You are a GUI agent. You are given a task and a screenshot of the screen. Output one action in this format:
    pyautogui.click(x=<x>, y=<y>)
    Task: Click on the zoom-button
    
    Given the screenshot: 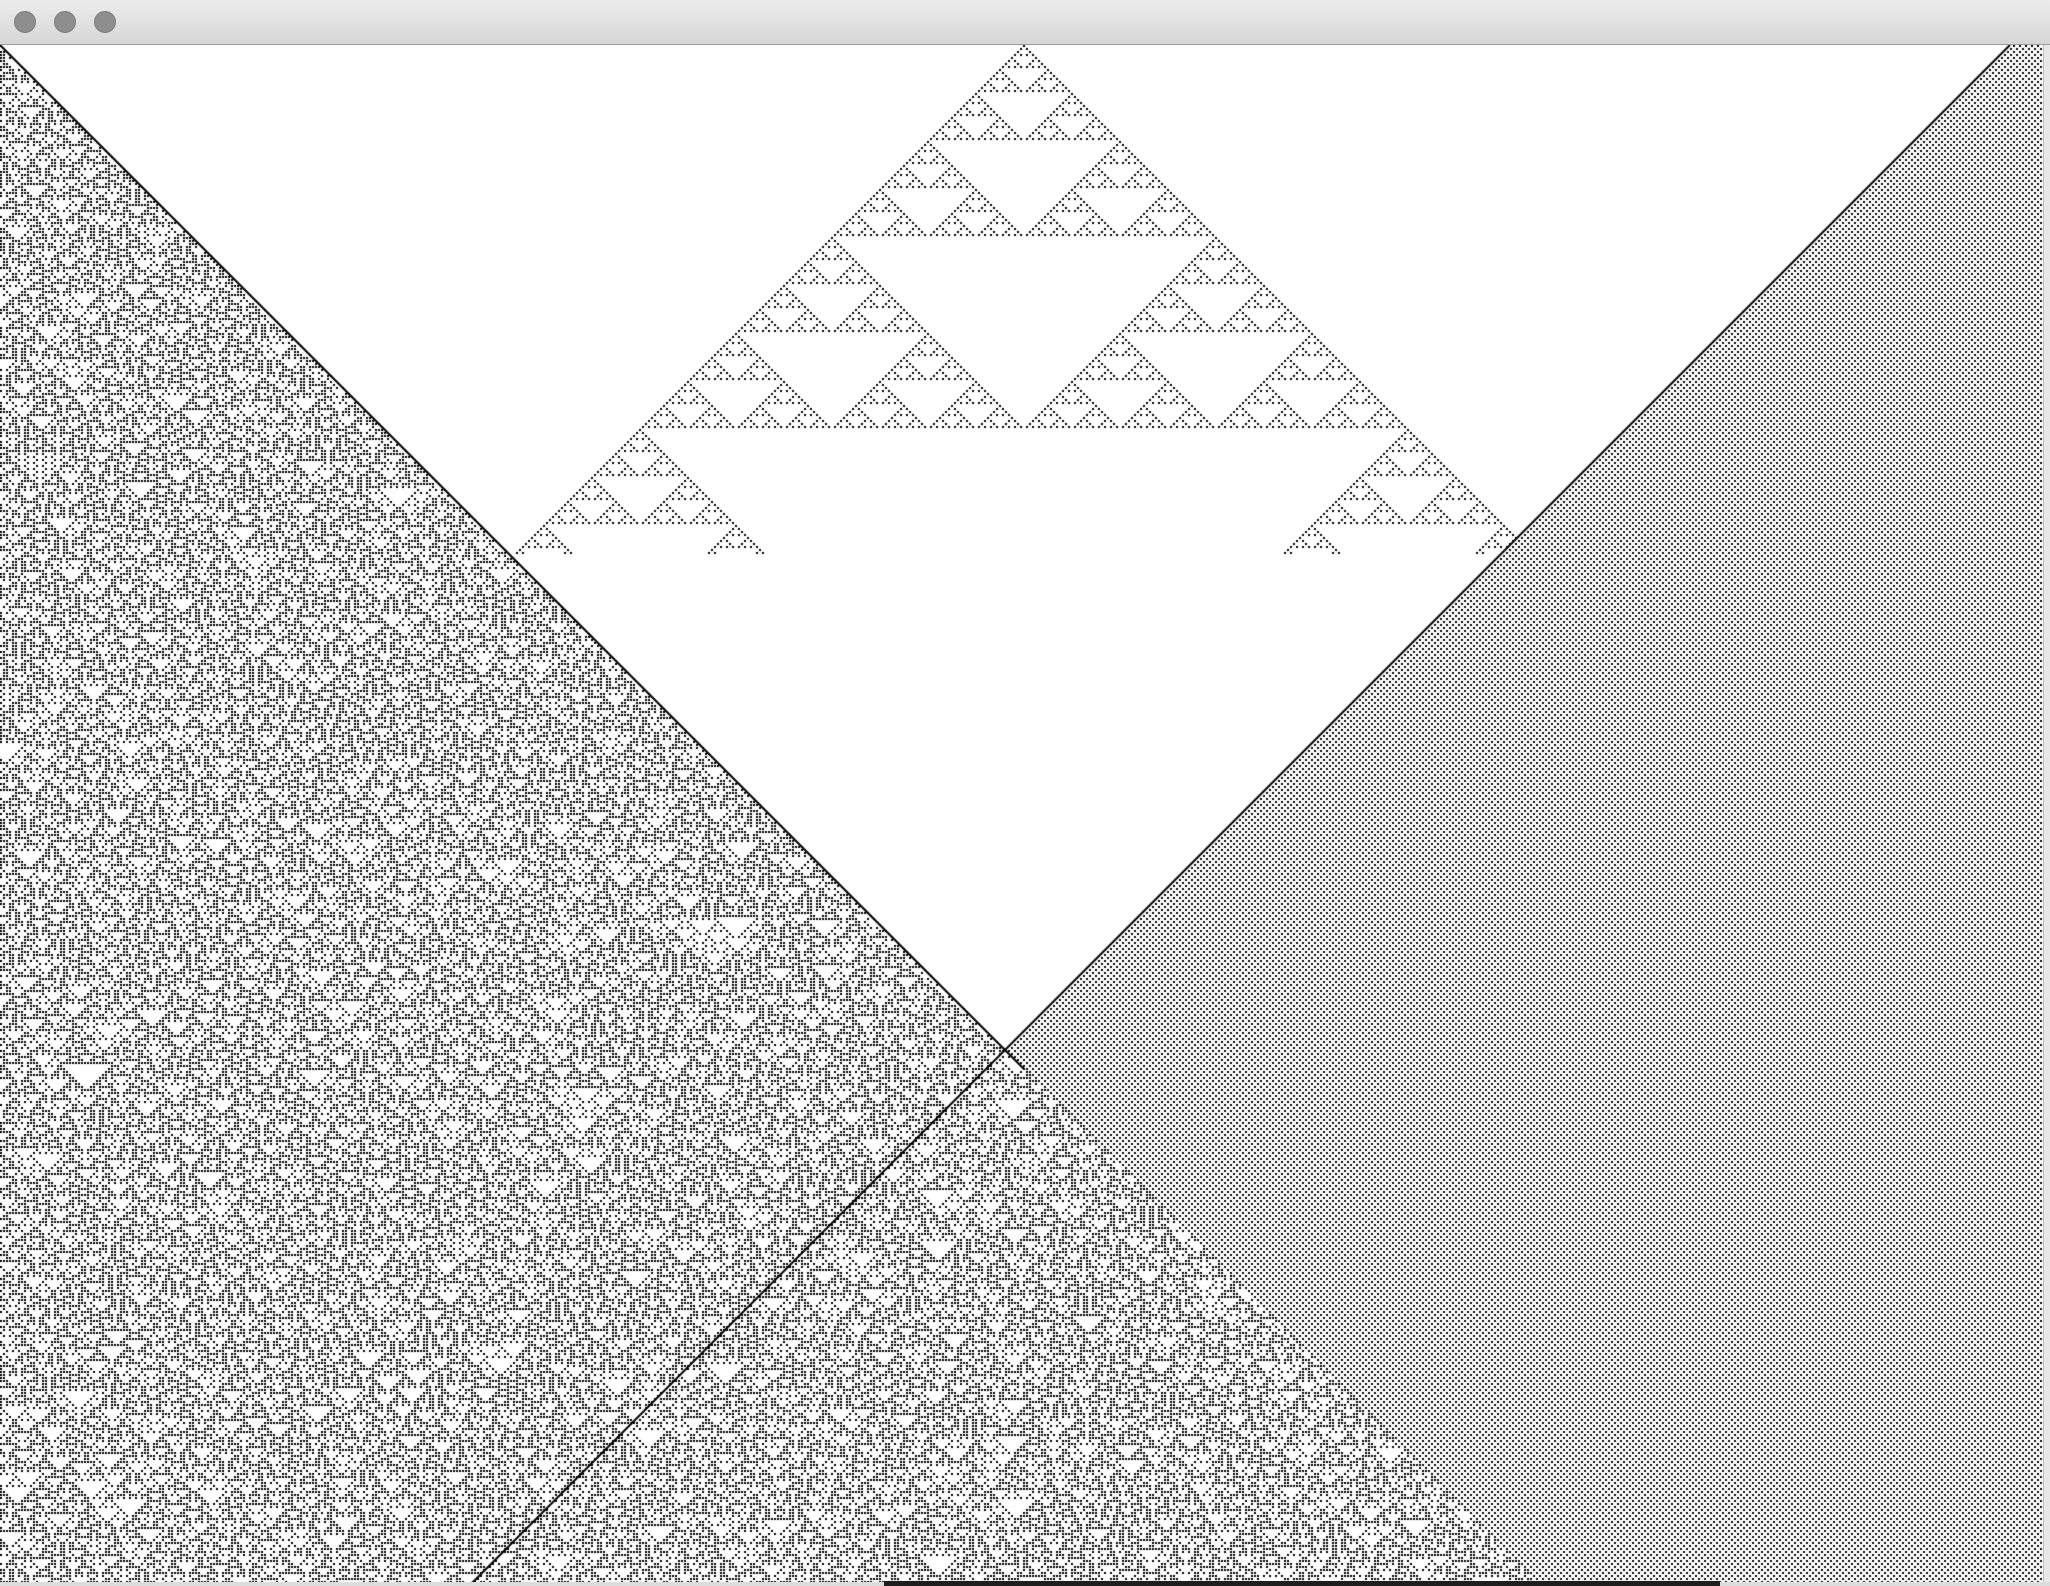 What is the action you would take?
    pyautogui.click(x=105, y=22)
    